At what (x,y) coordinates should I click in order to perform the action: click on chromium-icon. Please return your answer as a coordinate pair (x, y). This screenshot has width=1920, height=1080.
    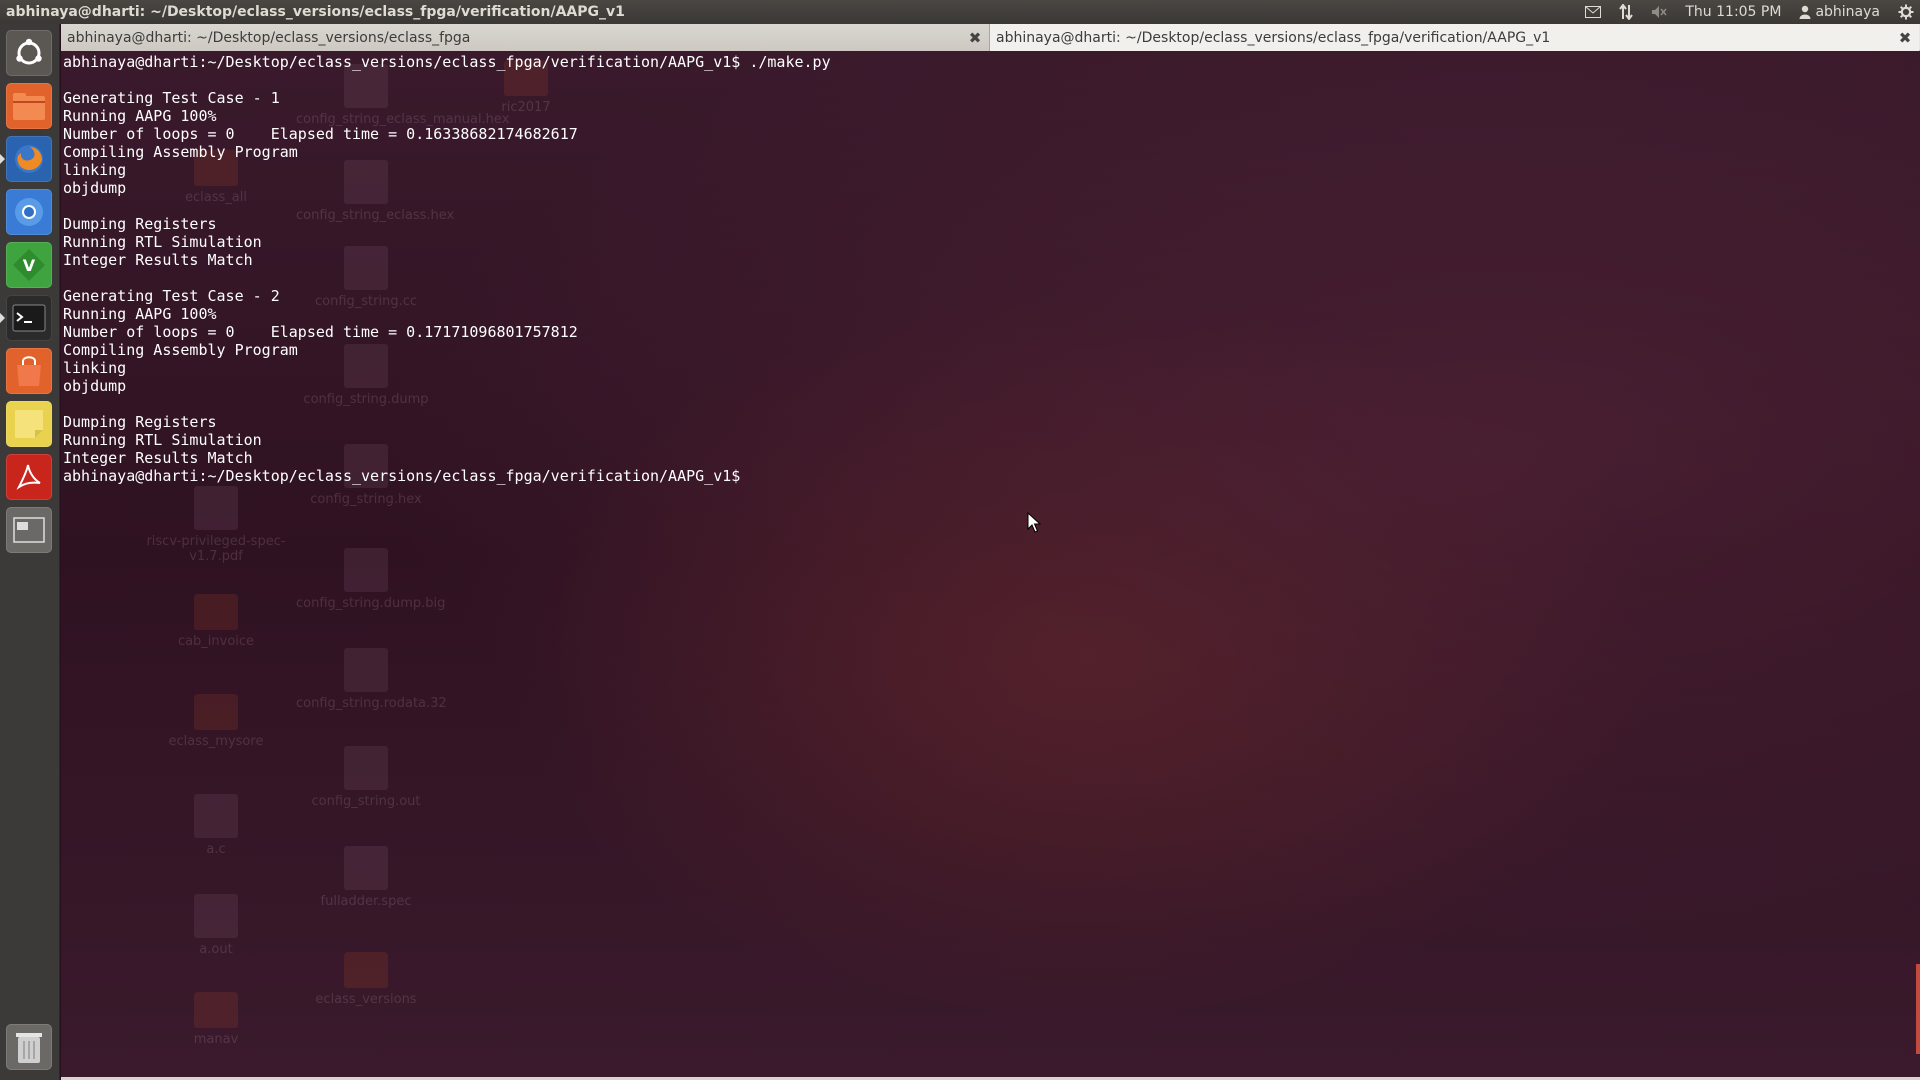
    Looking at the image, I should click on (29, 212).